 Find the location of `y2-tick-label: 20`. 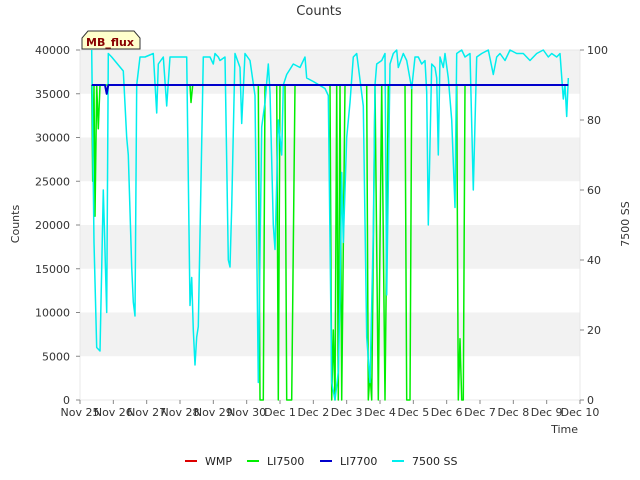

y2-tick-label: 20 is located at coordinates (594, 330).